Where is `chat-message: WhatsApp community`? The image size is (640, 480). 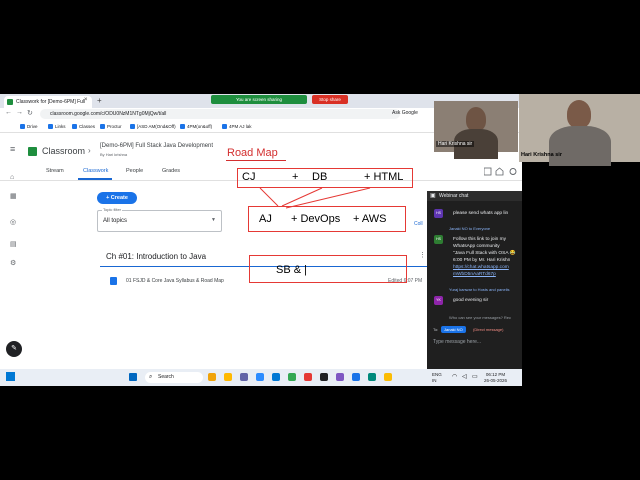 chat-message: WhatsApp community is located at coordinates (476, 246).